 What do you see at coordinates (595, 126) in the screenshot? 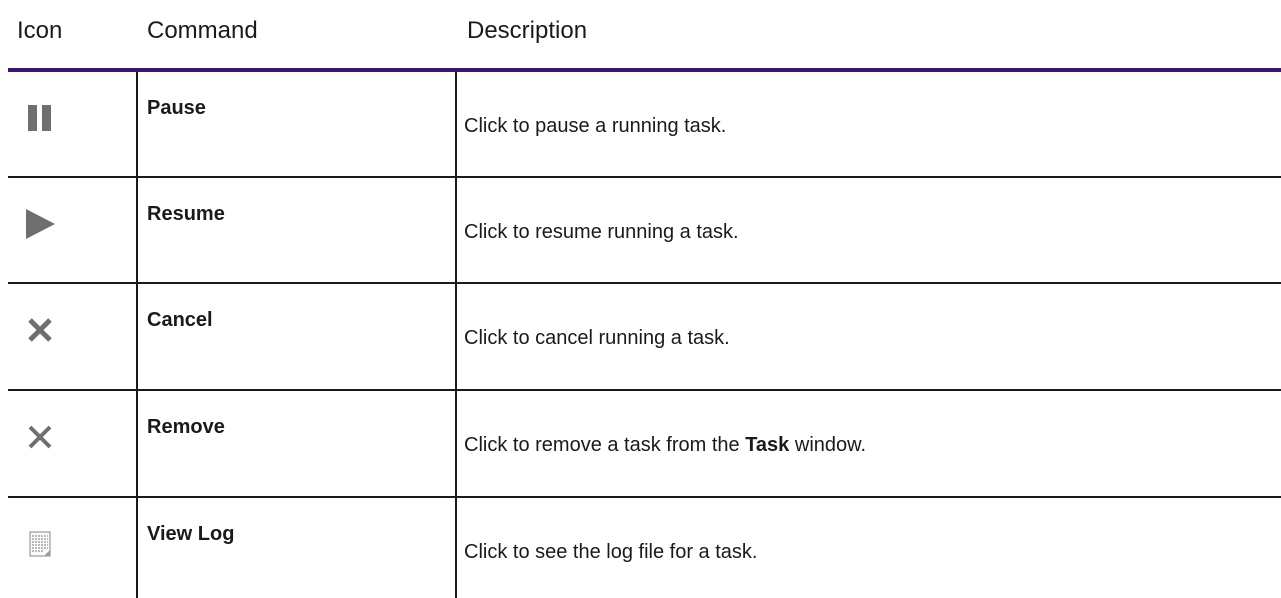
I see `command-description: Click to pause a running task.` at bounding box center [595, 126].